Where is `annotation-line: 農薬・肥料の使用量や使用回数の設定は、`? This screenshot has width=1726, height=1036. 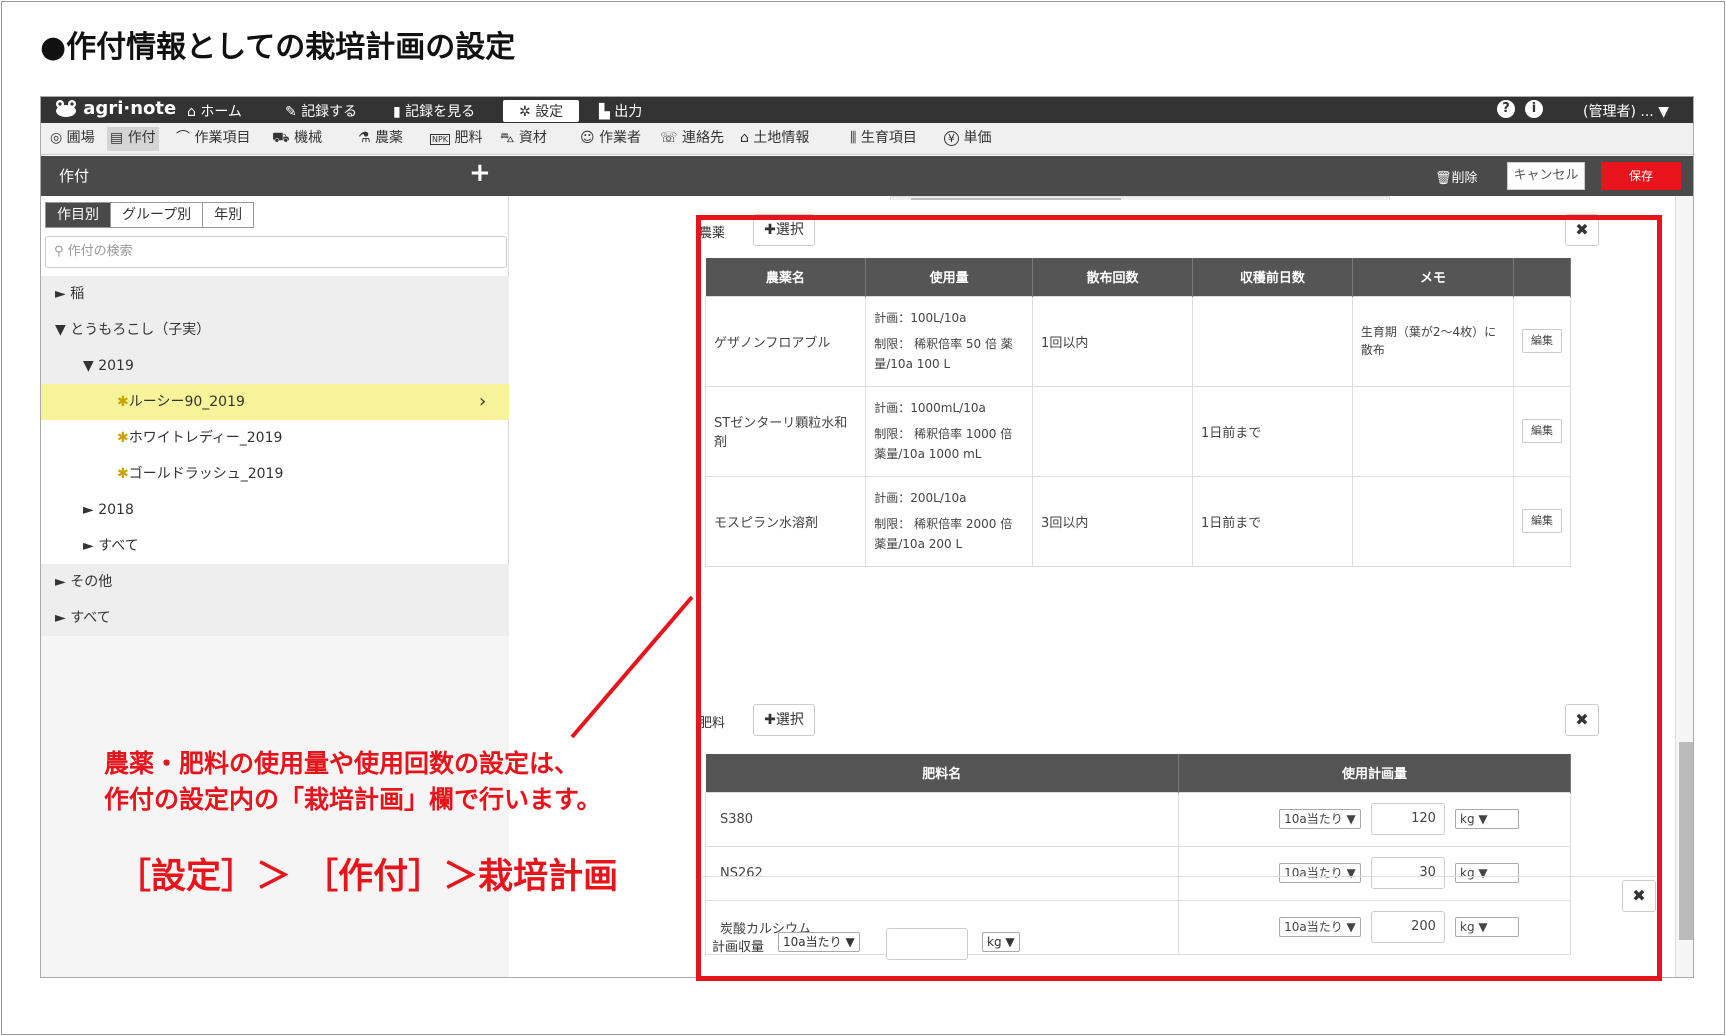
annotation-line: 農薬・肥料の使用量や使用回数の設定は、 is located at coordinates (342, 763).